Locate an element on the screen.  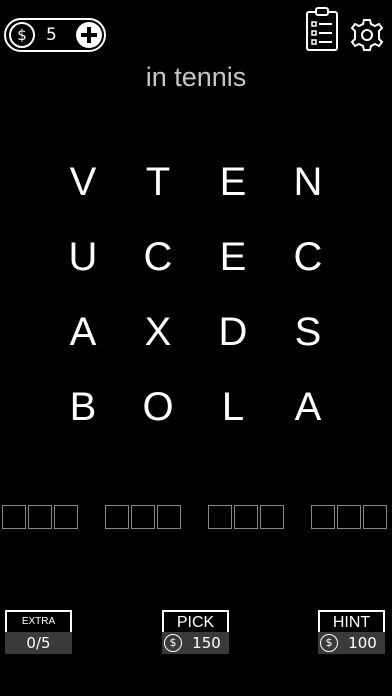
letter-tile: D is located at coordinates (233, 332).